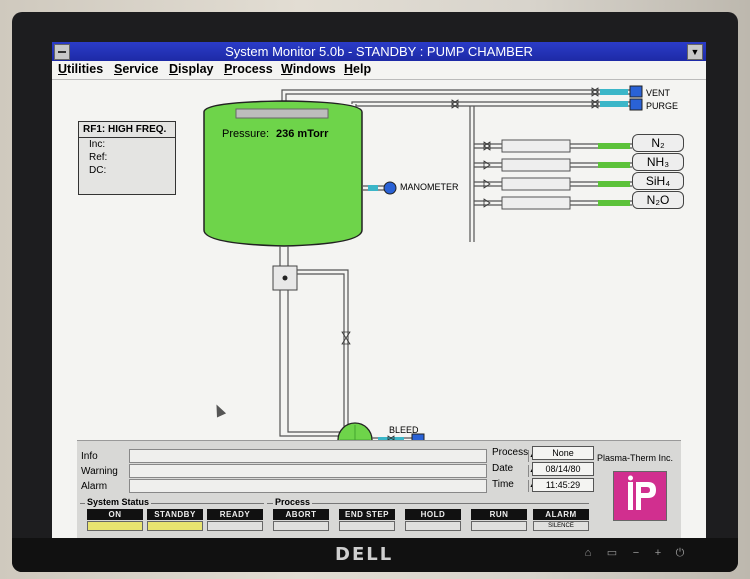  I want to click on gas-lines, so click(553, 174).